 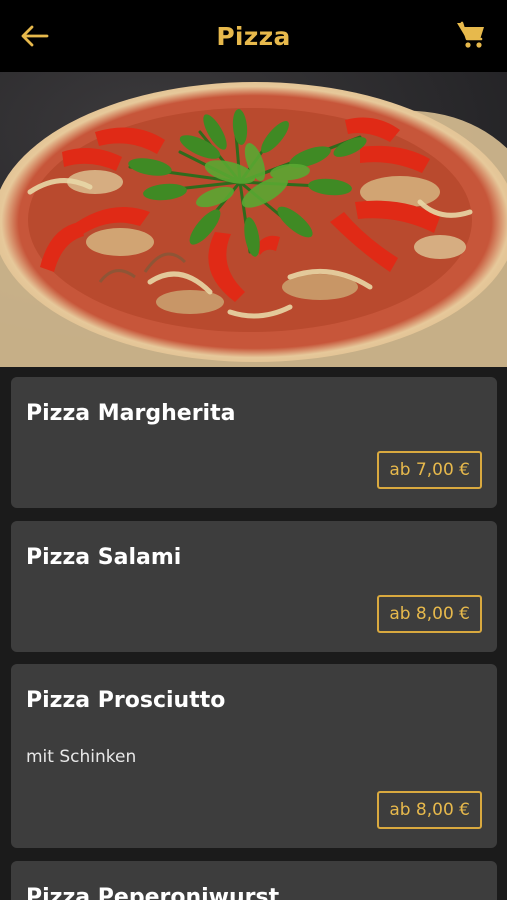 What do you see at coordinates (131, 413) in the screenshot?
I see `product-name: Pizza Margherita` at bounding box center [131, 413].